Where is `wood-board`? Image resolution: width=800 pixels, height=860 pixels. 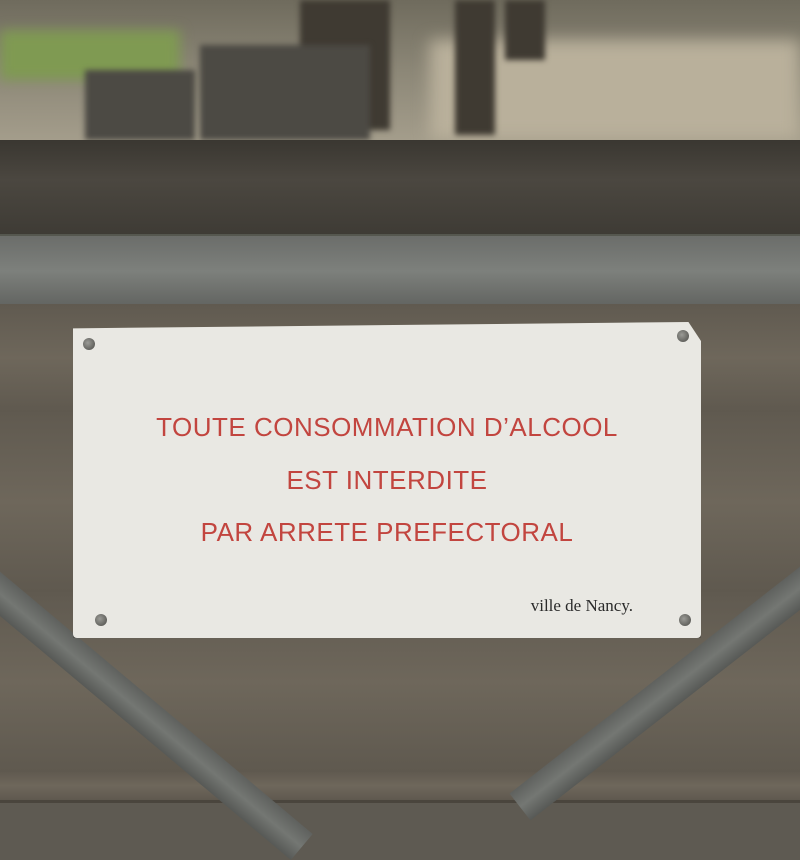
wood-board is located at coordinates (400, 787).